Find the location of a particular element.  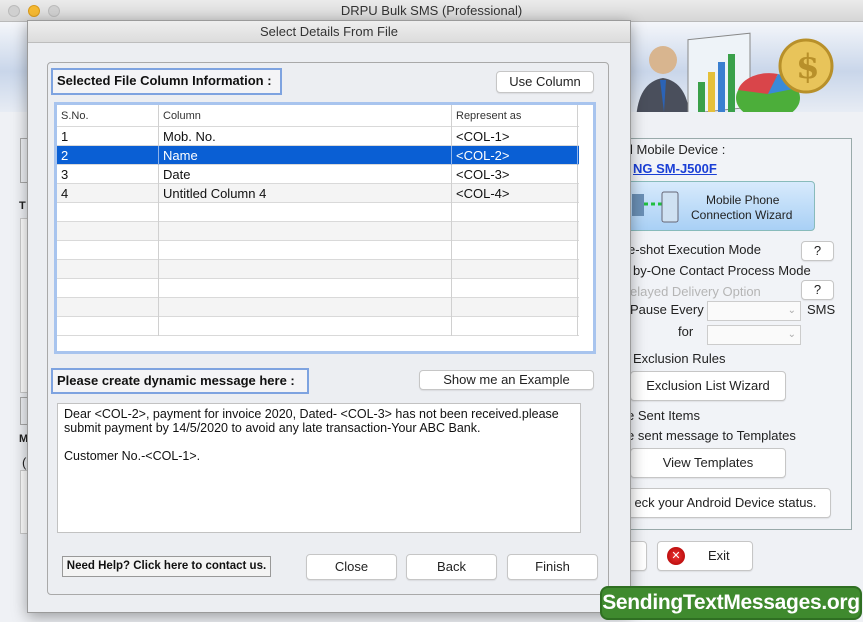

cell-column: Name is located at coordinates (305, 155).